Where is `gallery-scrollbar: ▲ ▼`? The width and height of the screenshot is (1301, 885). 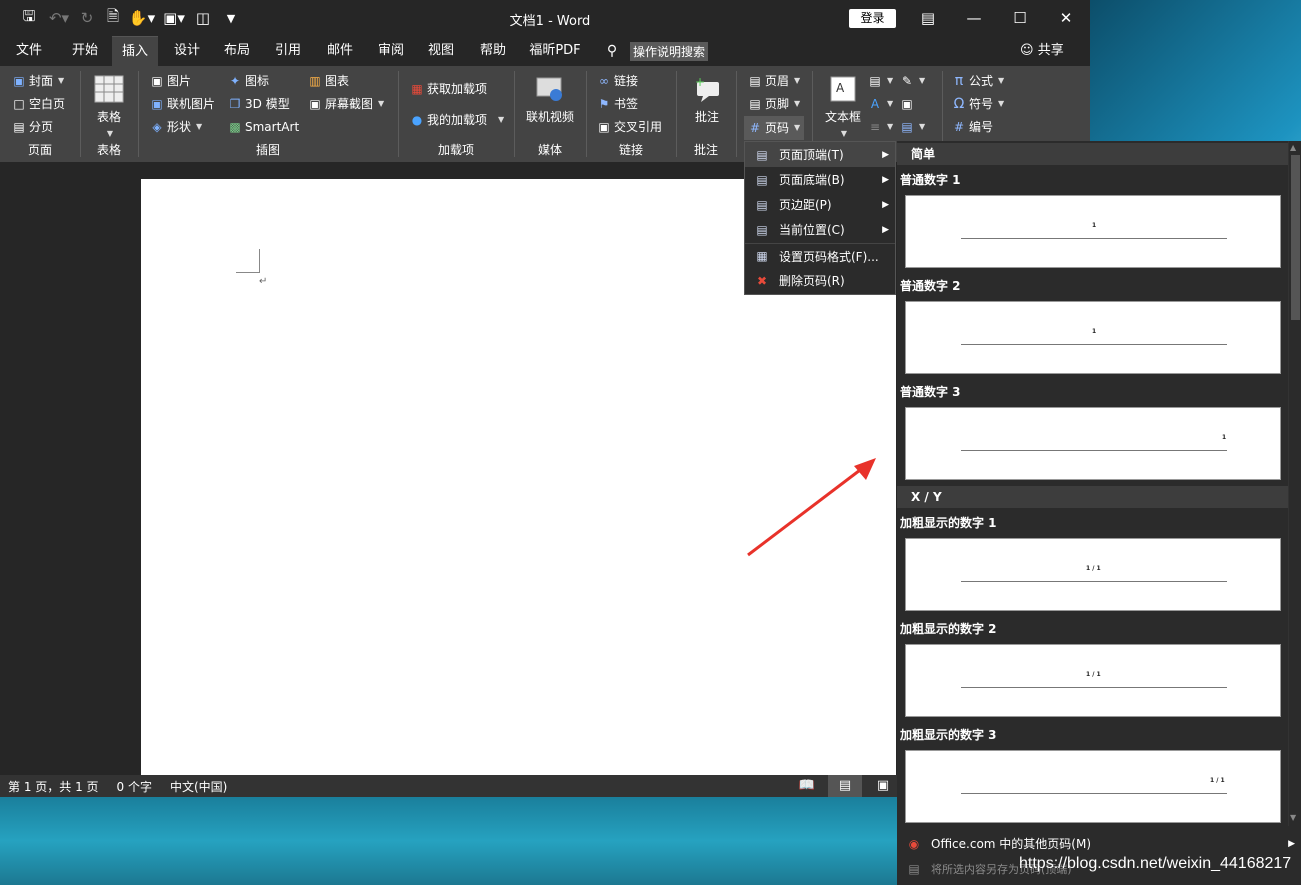
gallery-scrollbar: ▲ ▼ is located at coordinates (1294, 483).